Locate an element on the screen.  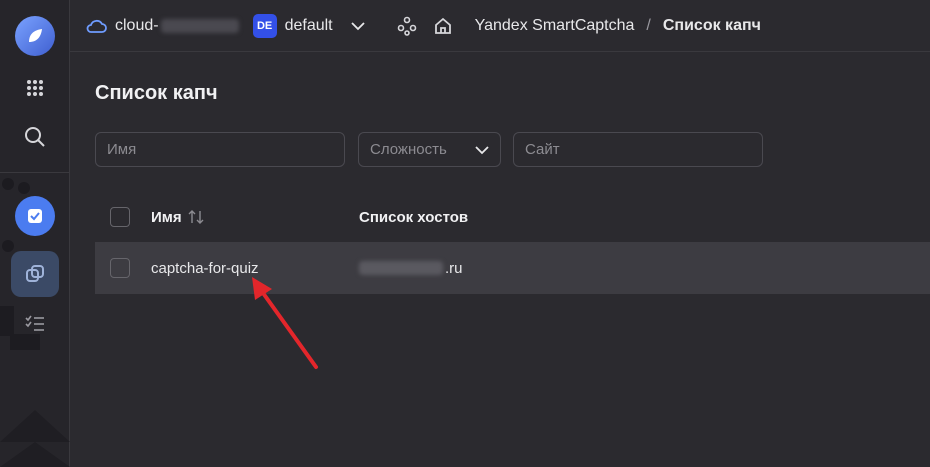
captcha-hosts: .ru is located at coordinates (411, 268).